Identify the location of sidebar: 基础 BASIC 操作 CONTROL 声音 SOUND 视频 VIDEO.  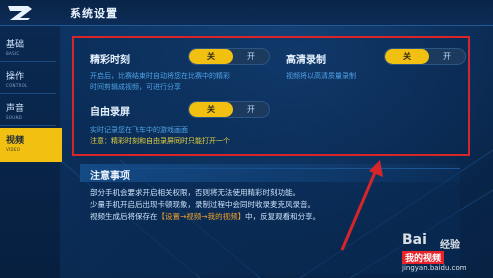
(31, 152).